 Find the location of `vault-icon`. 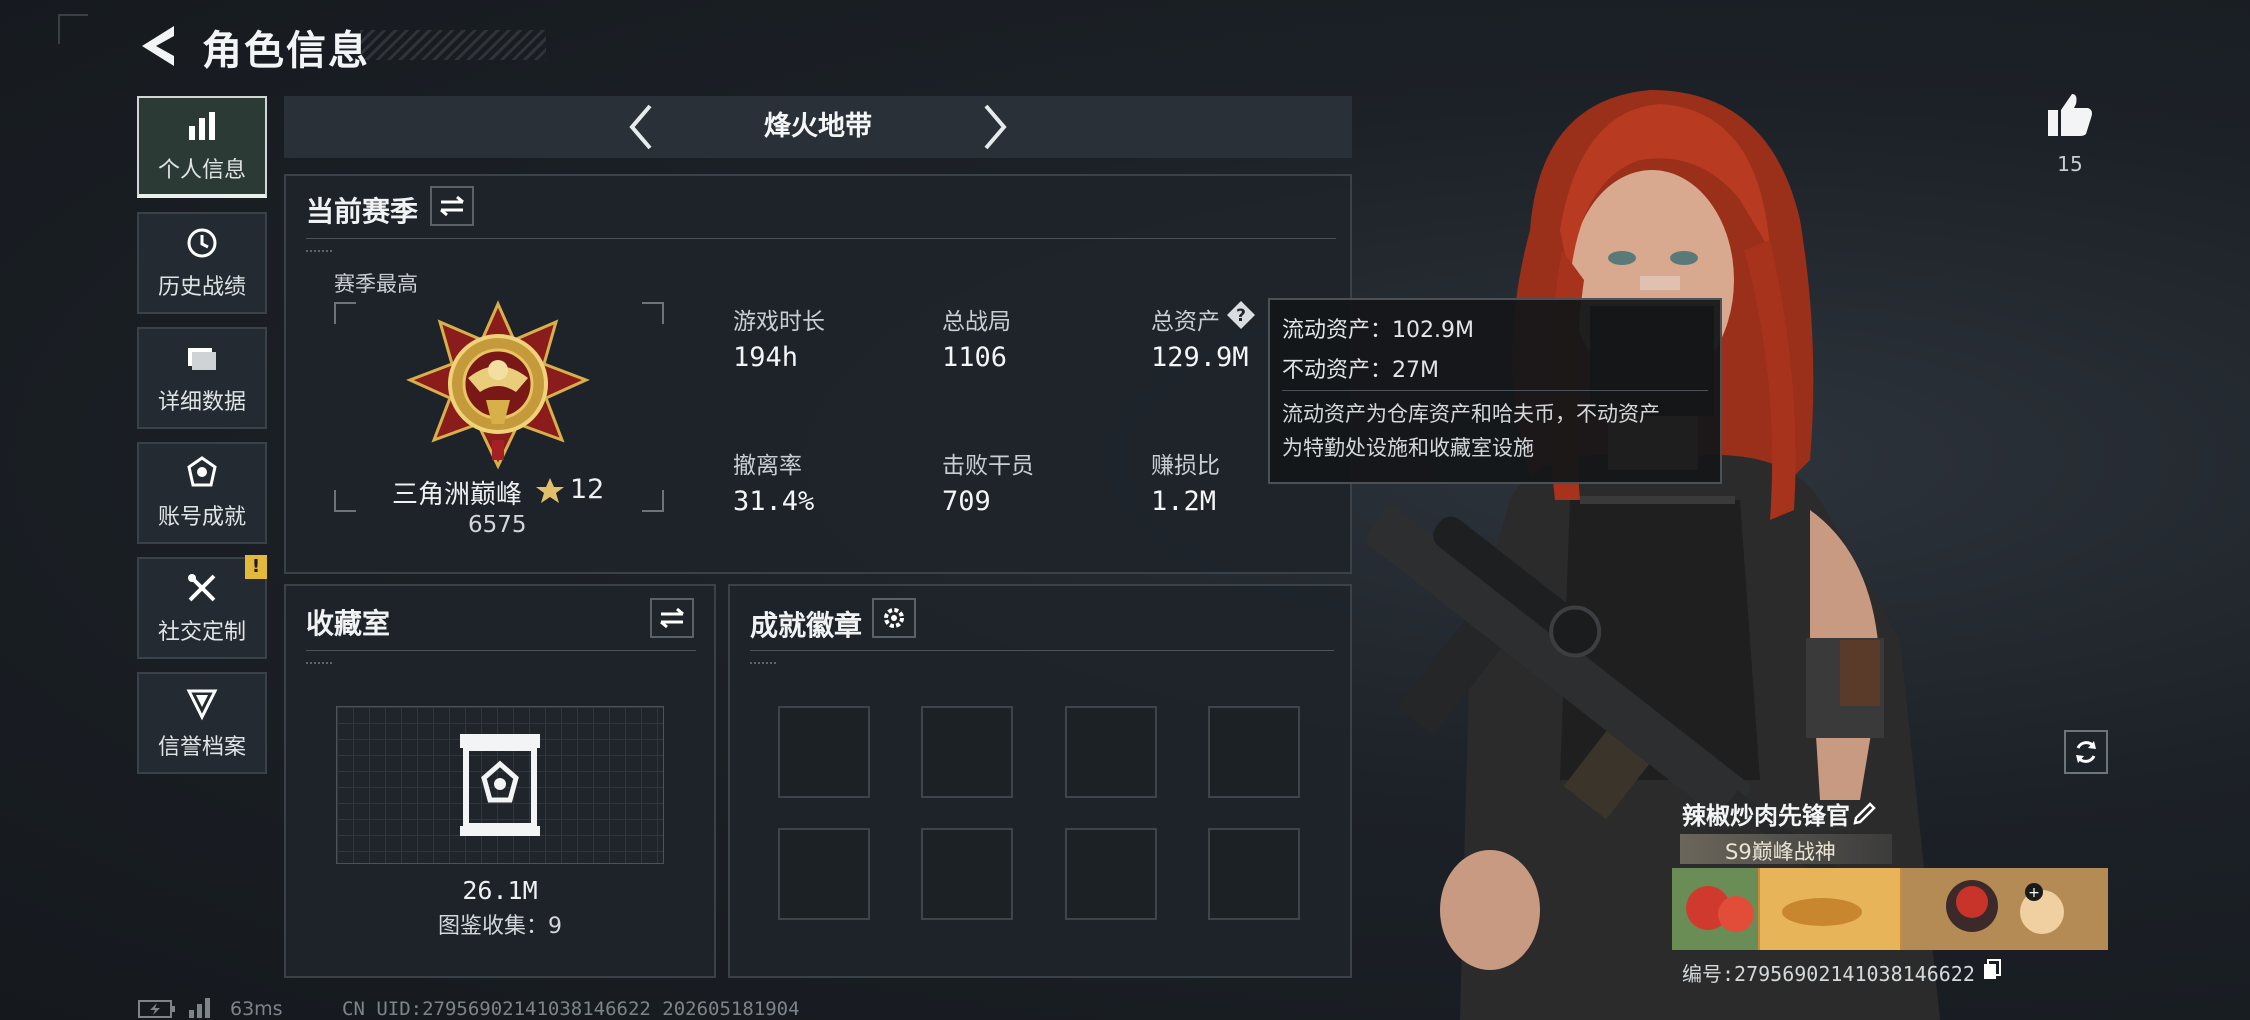

vault-icon is located at coordinates (500, 785).